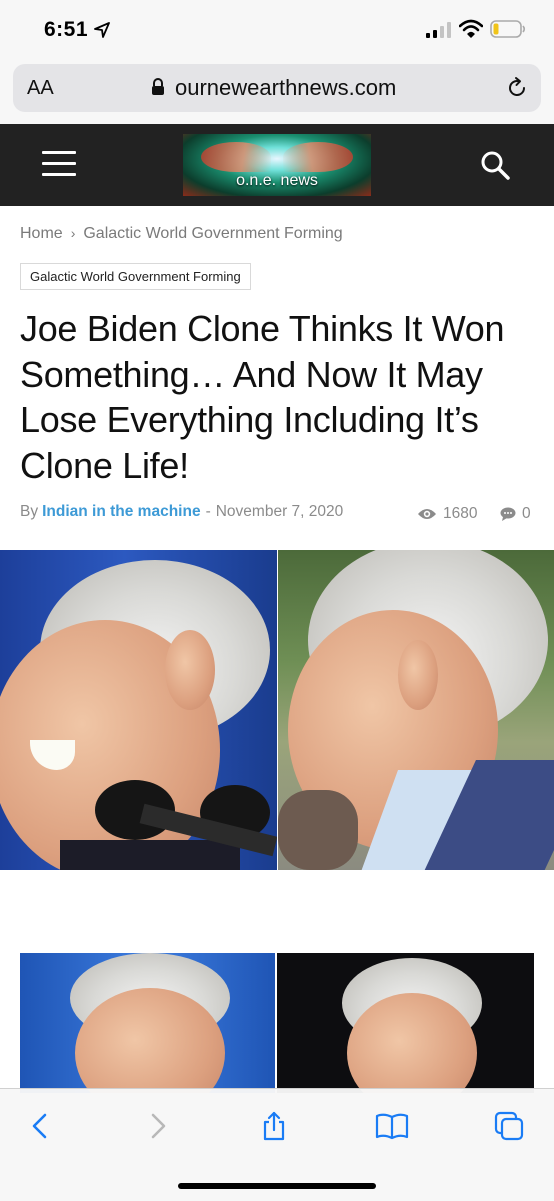 The width and height of the screenshot is (554, 1201). What do you see at coordinates (208, 511) in the screenshot?
I see `meta-dash: -` at bounding box center [208, 511].